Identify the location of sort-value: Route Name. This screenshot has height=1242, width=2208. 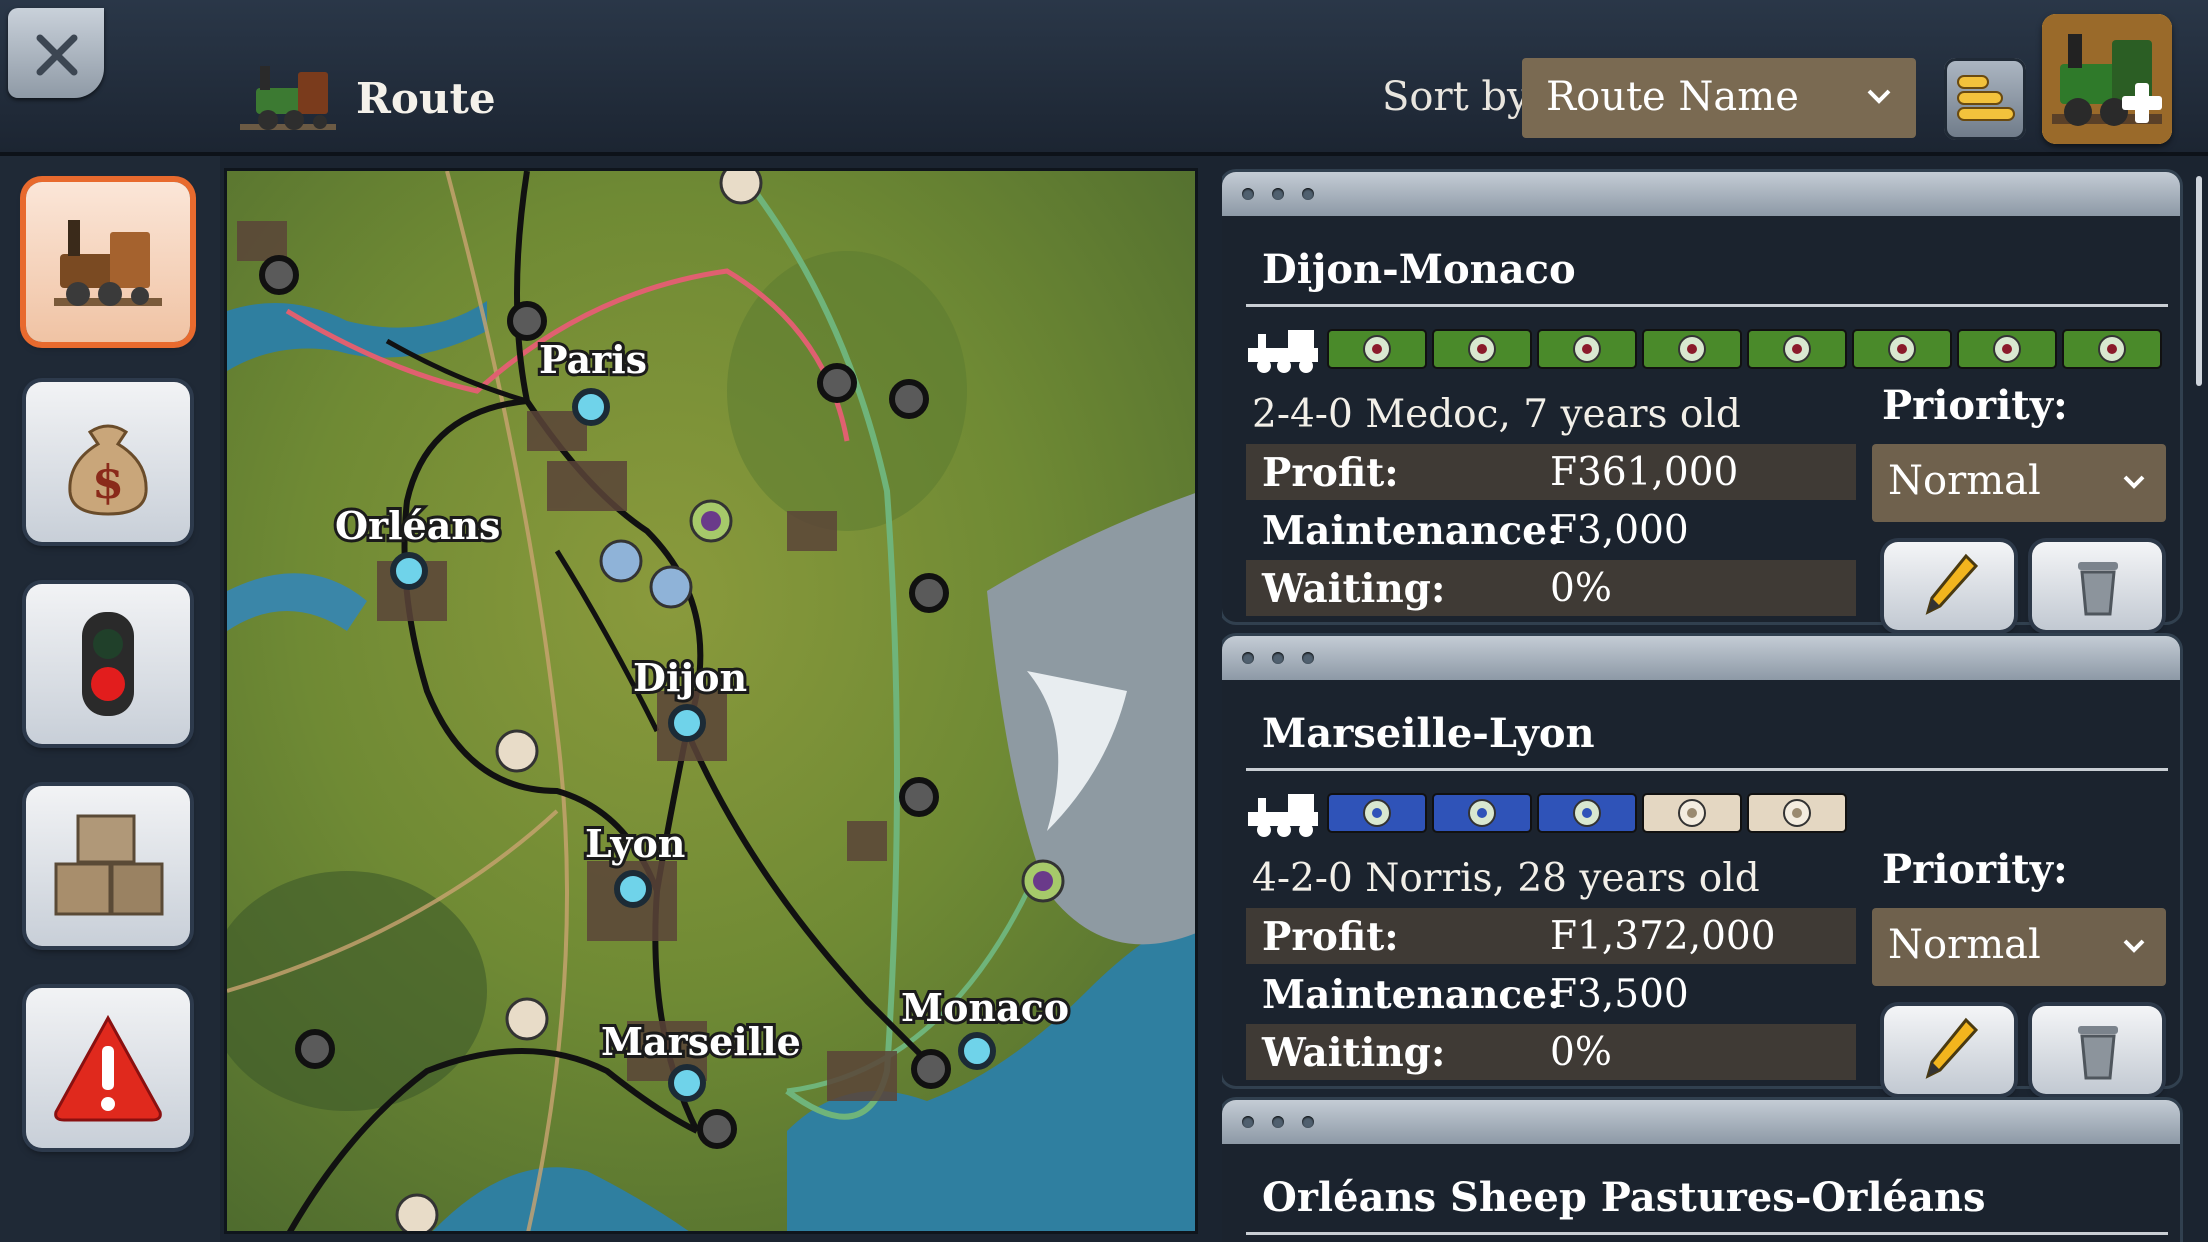
(1672, 97).